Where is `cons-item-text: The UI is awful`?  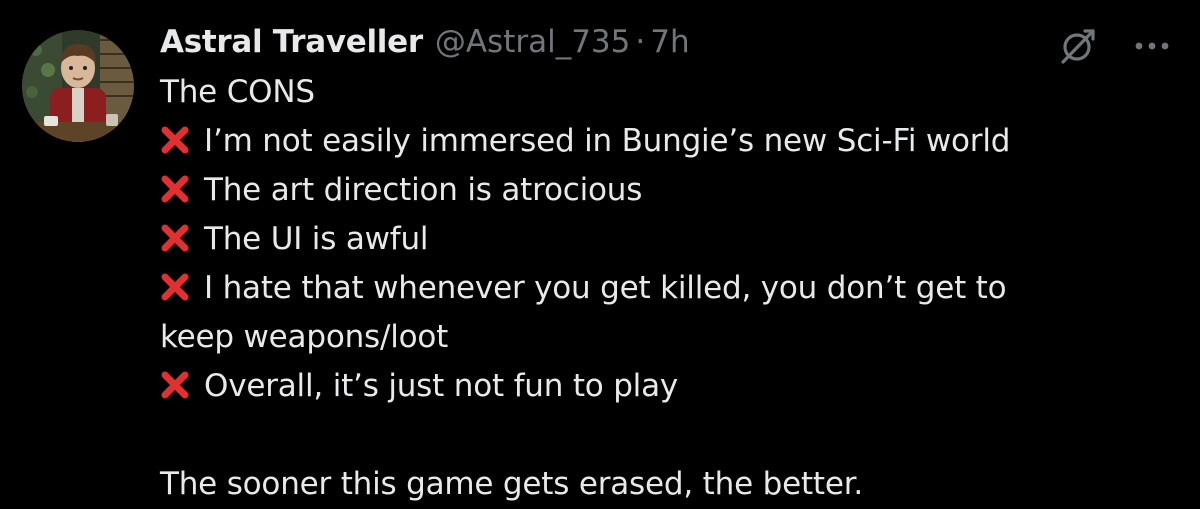 cons-item-text: The UI is awful is located at coordinates (316, 239).